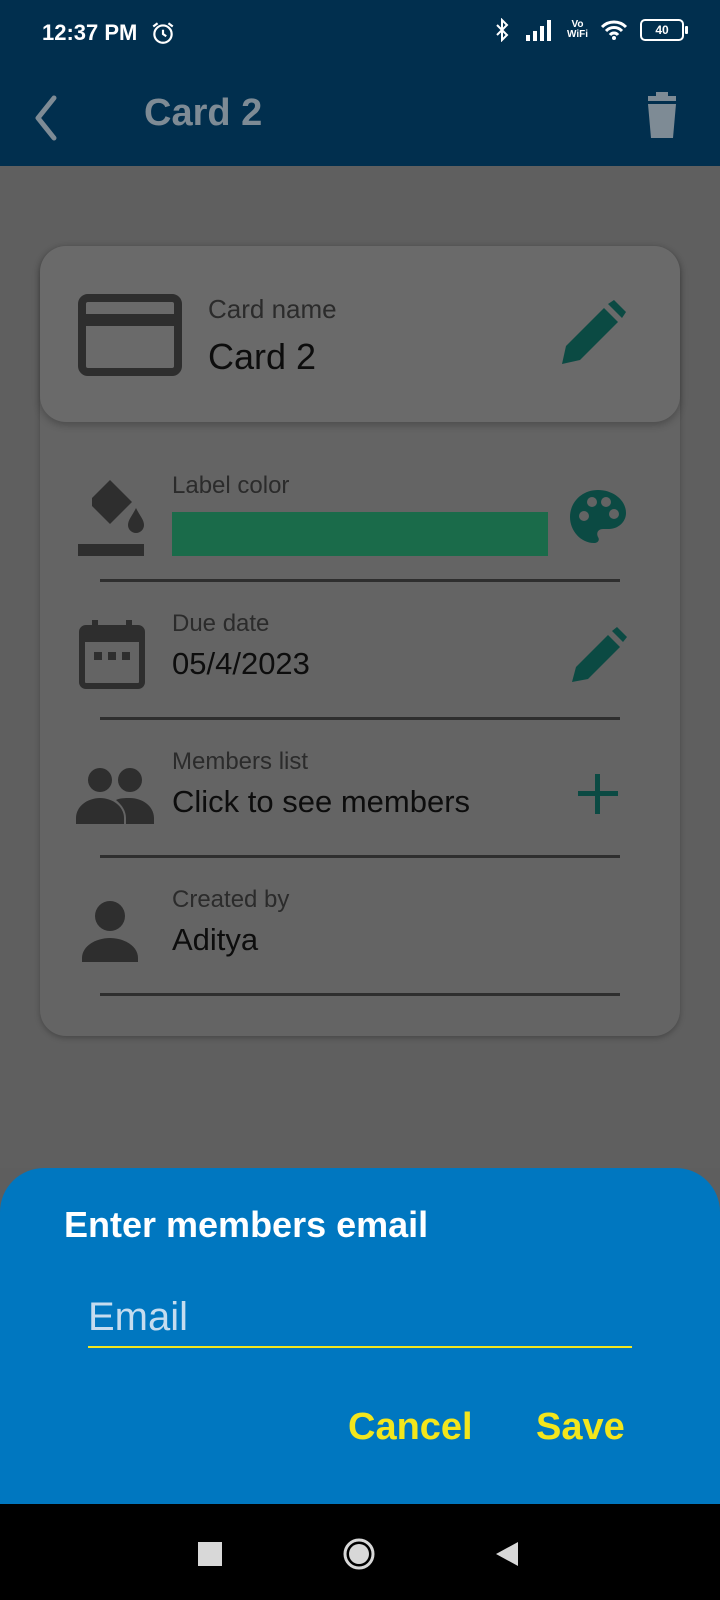  What do you see at coordinates (215, 939) in the screenshot?
I see `created-by-value: Aditya` at bounding box center [215, 939].